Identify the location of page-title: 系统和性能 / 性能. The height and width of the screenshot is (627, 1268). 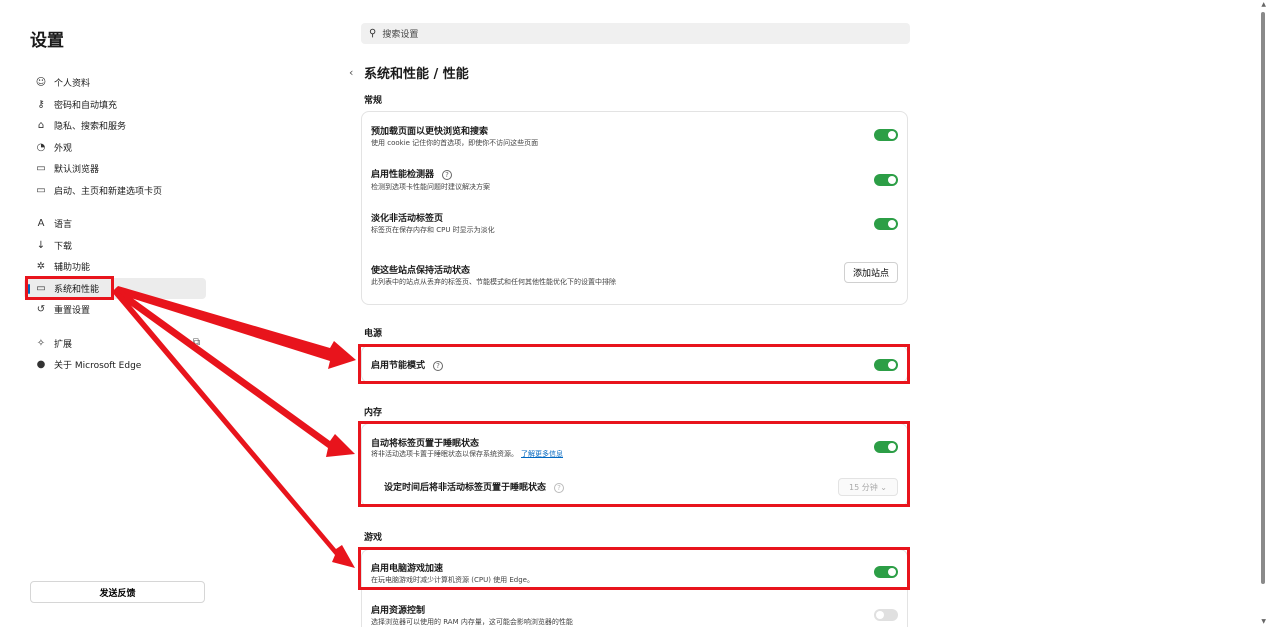
(416, 74).